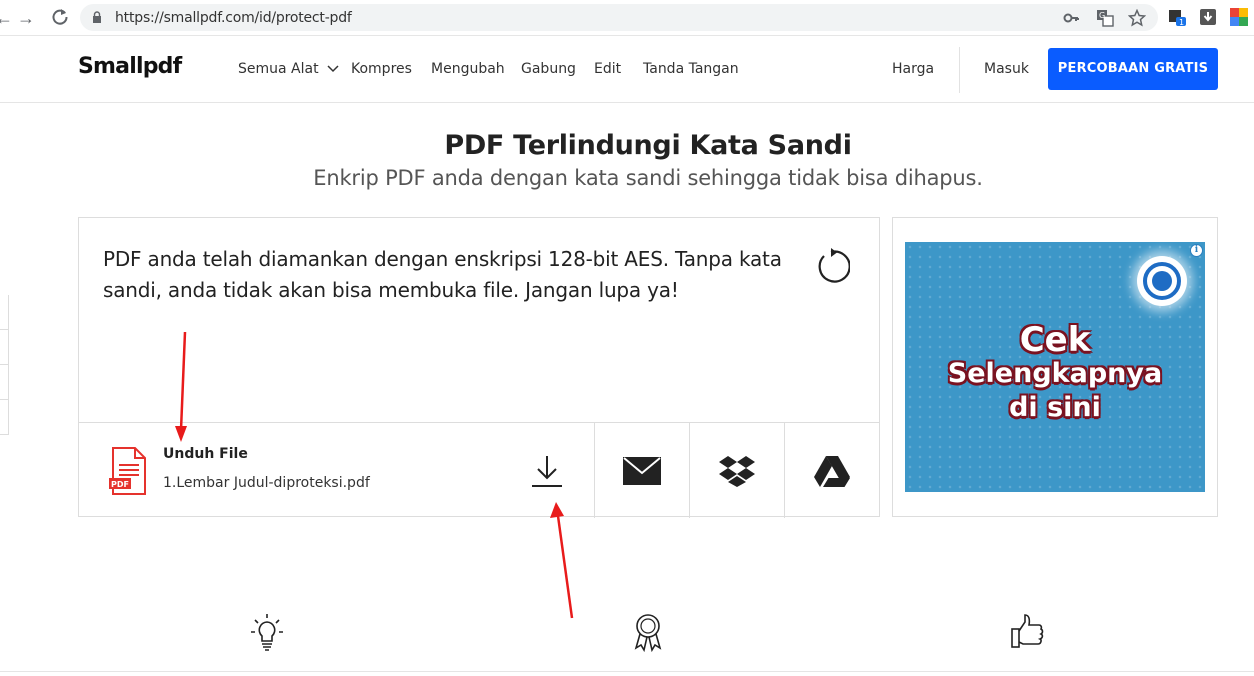 Image resolution: width=1254 pixels, height=676 pixels. I want to click on annotation-arrow-up-icon, so click(562, 560).